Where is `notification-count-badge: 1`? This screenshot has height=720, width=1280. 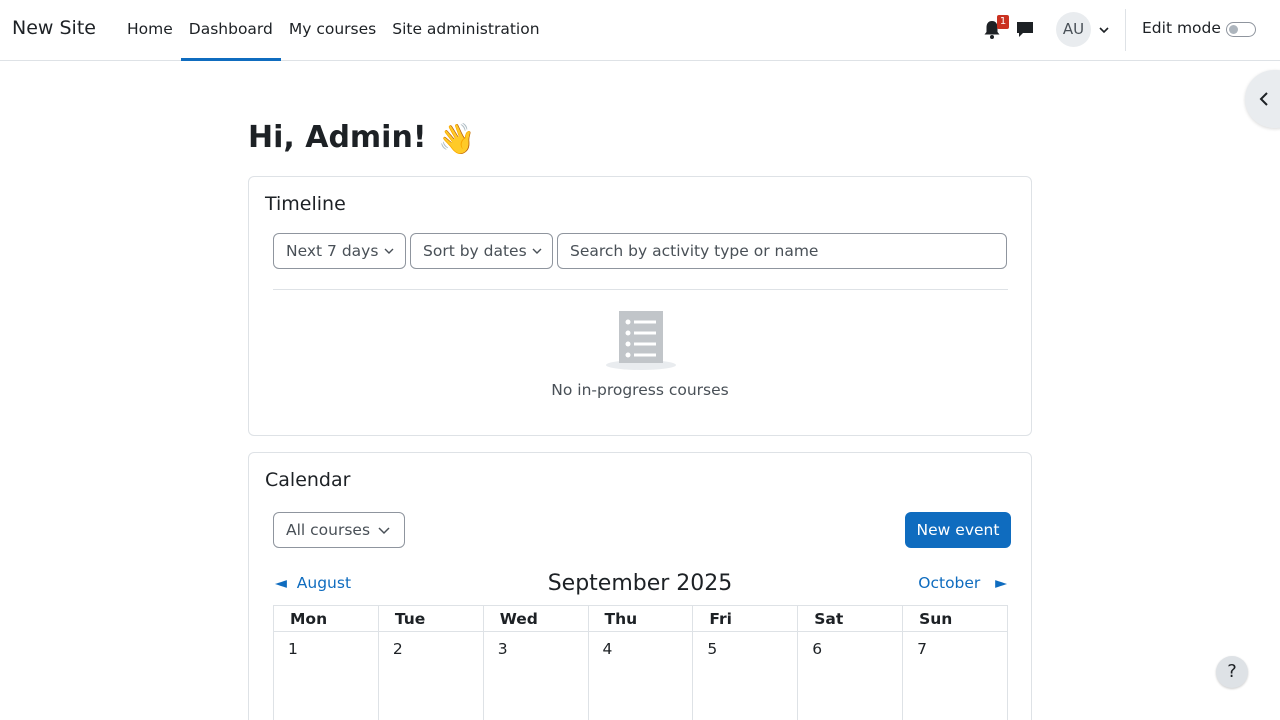
notification-count-badge: 1 is located at coordinates (1003, 22).